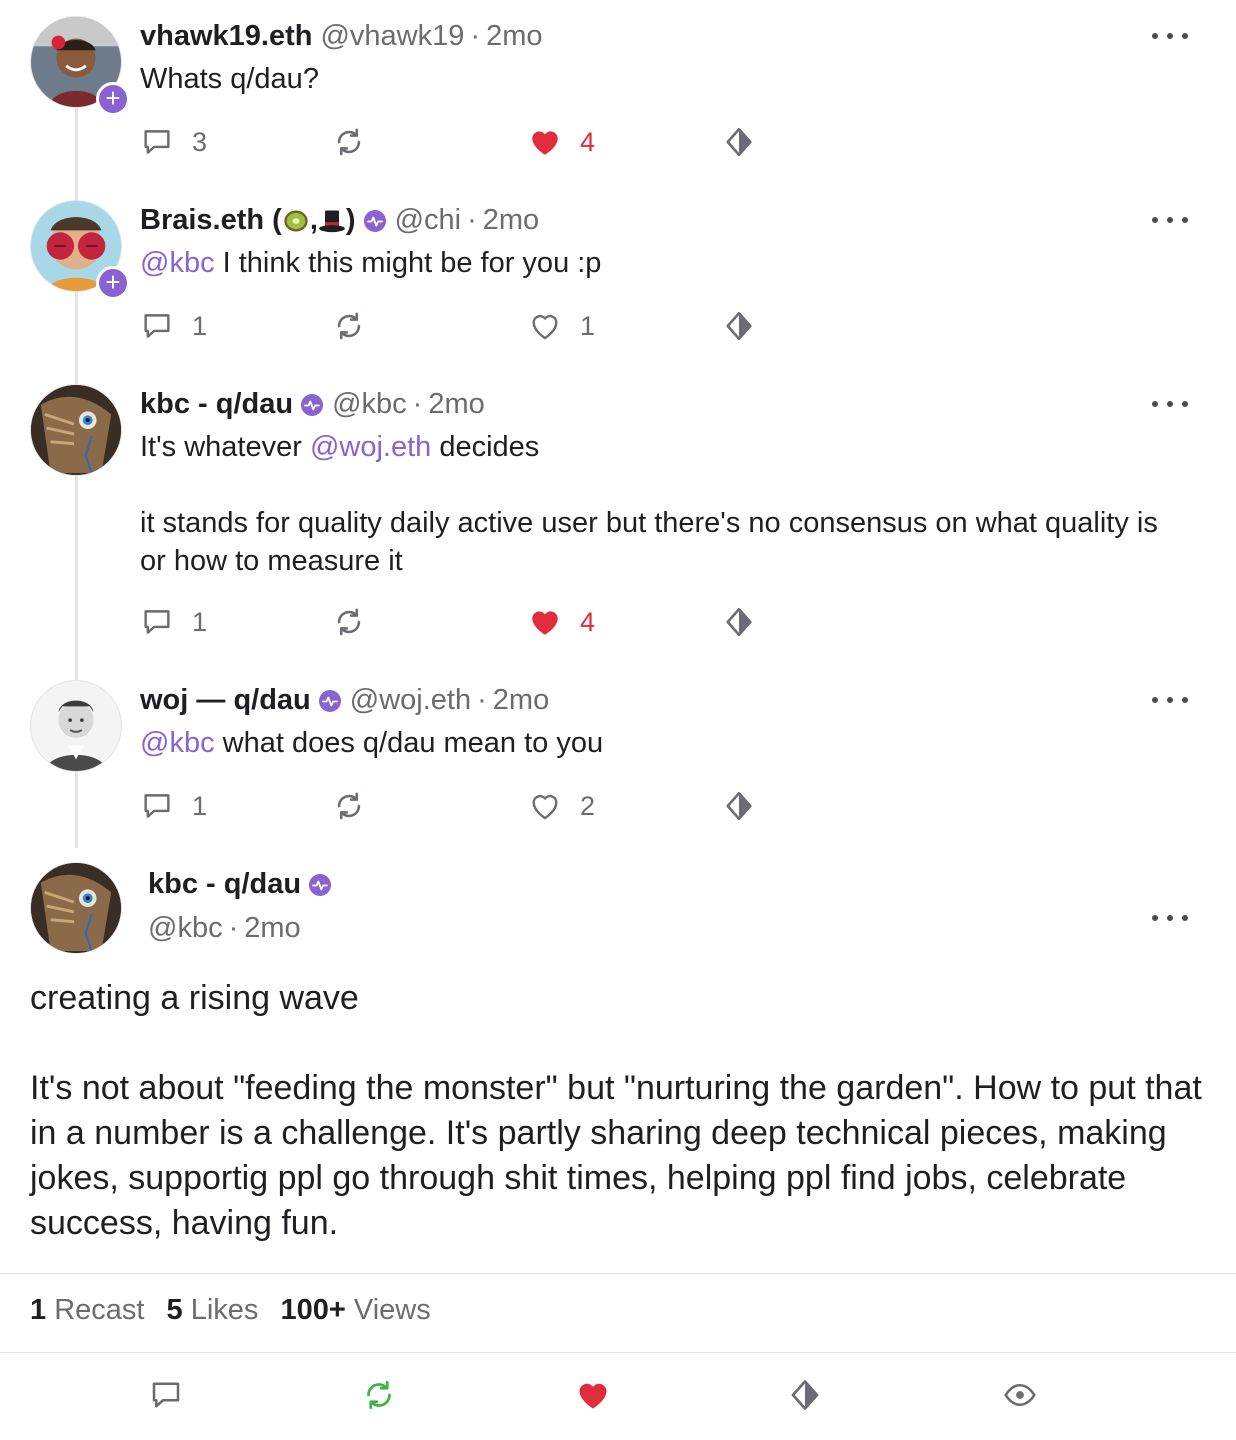  I want to click on reply-text: Whats q/dau?, so click(229, 79).